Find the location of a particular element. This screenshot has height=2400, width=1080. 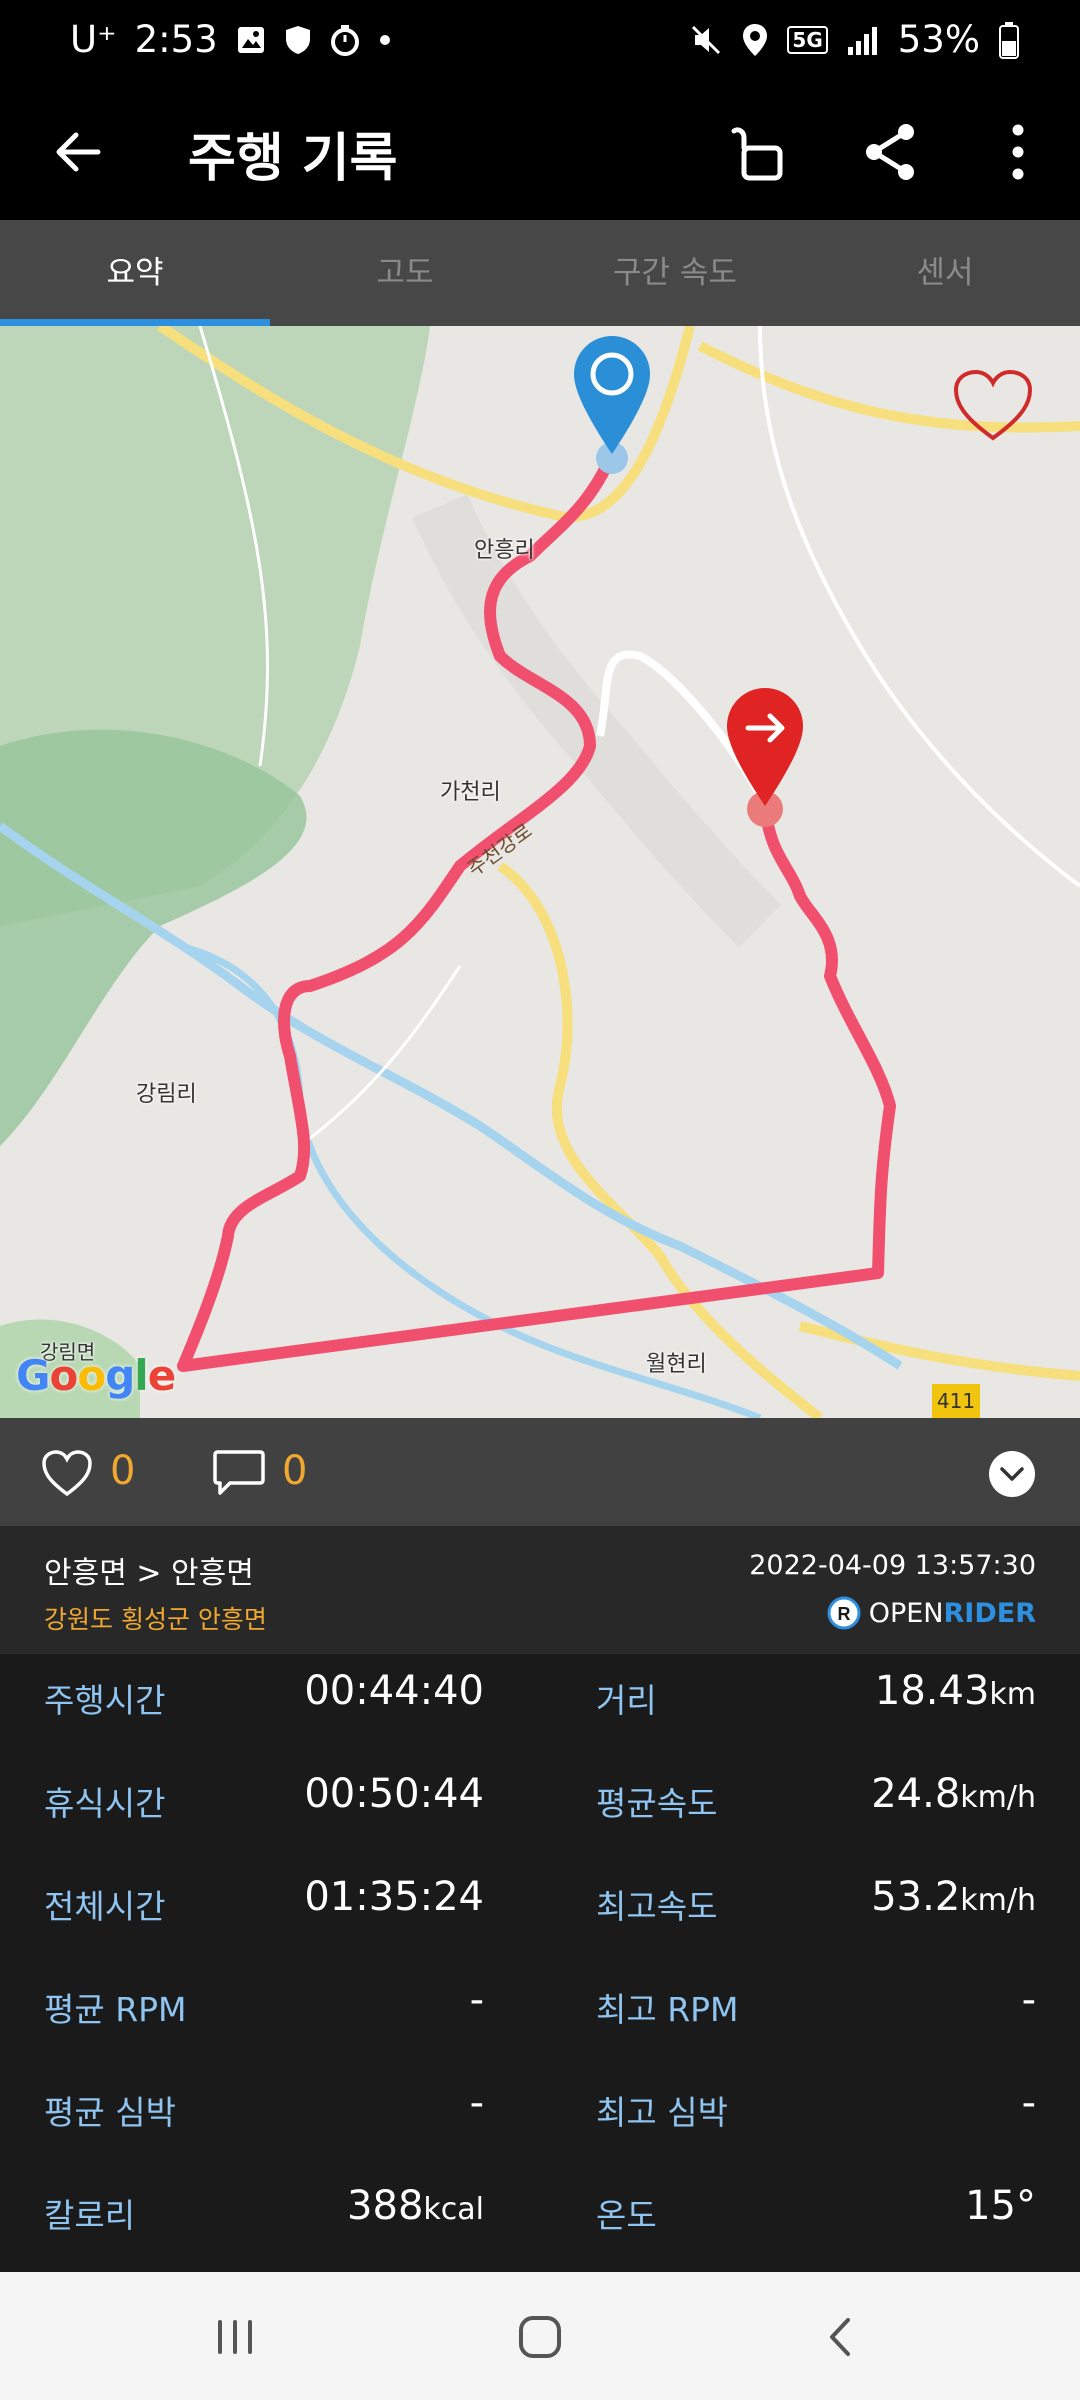

favorite-heart-icon is located at coordinates (993, 406).